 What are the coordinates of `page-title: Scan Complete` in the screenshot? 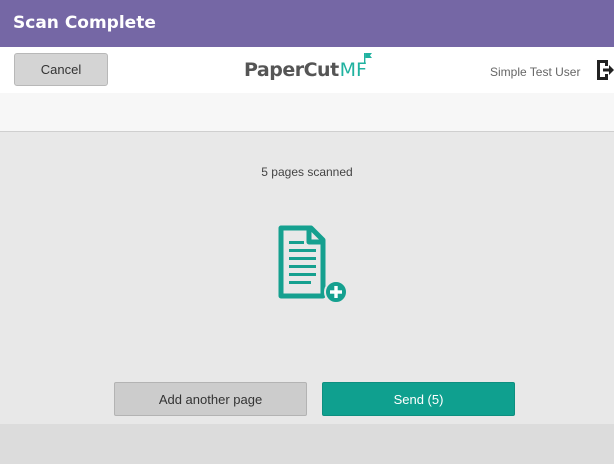 It's located at (84, 23).